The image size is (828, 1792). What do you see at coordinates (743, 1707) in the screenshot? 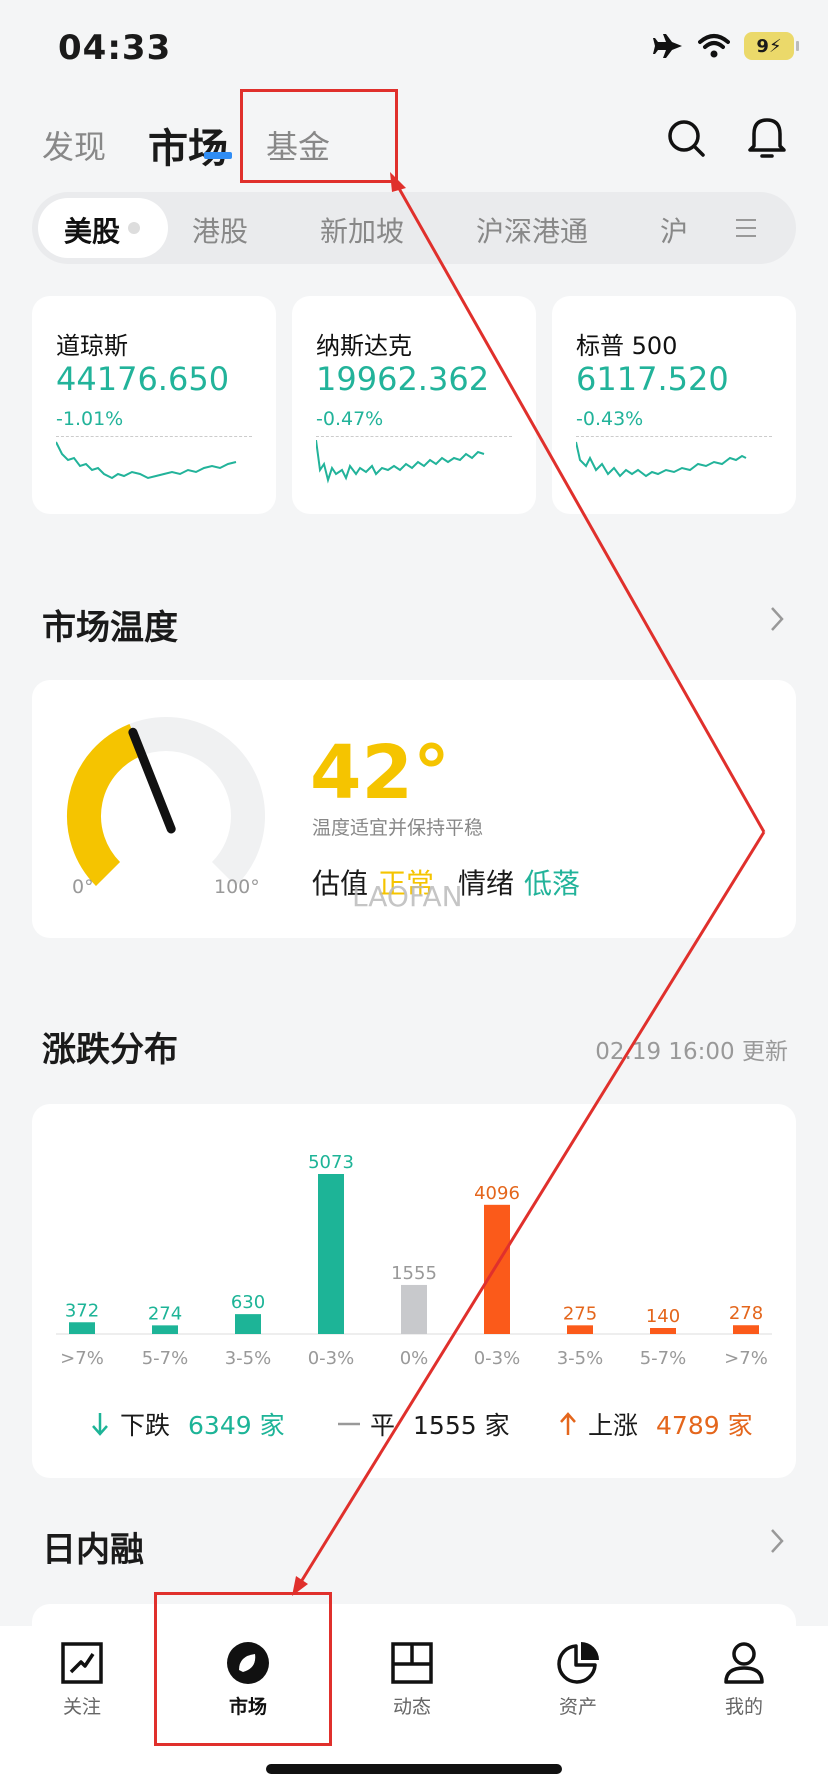
I see `nav-label: 我的` at bounding box center [743, 1707].